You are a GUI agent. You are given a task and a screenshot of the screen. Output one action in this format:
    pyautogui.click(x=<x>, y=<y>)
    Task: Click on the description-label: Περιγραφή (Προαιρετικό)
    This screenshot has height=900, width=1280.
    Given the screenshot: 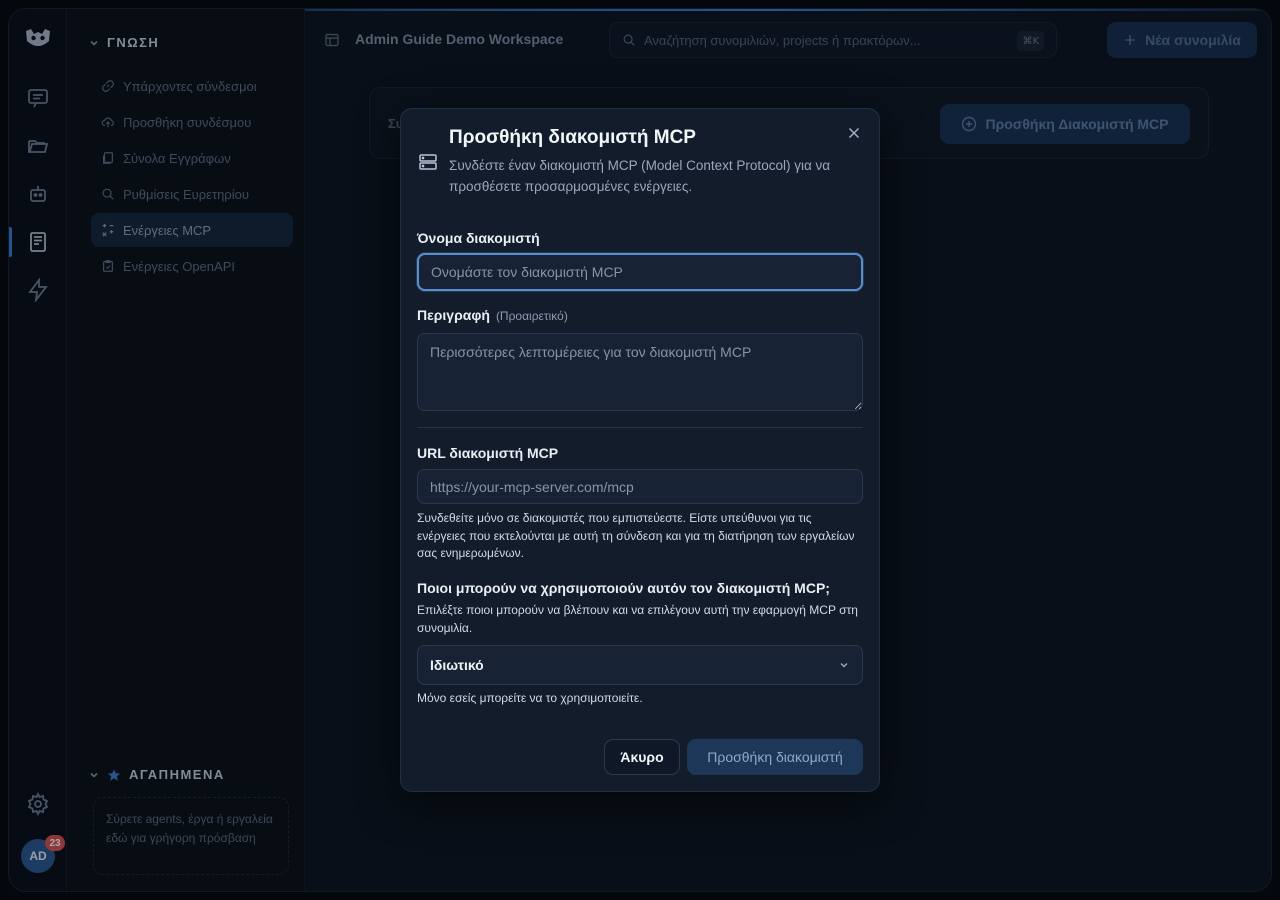 What is the action you would take?
    pyautogui.click(x=492, y=315)
    